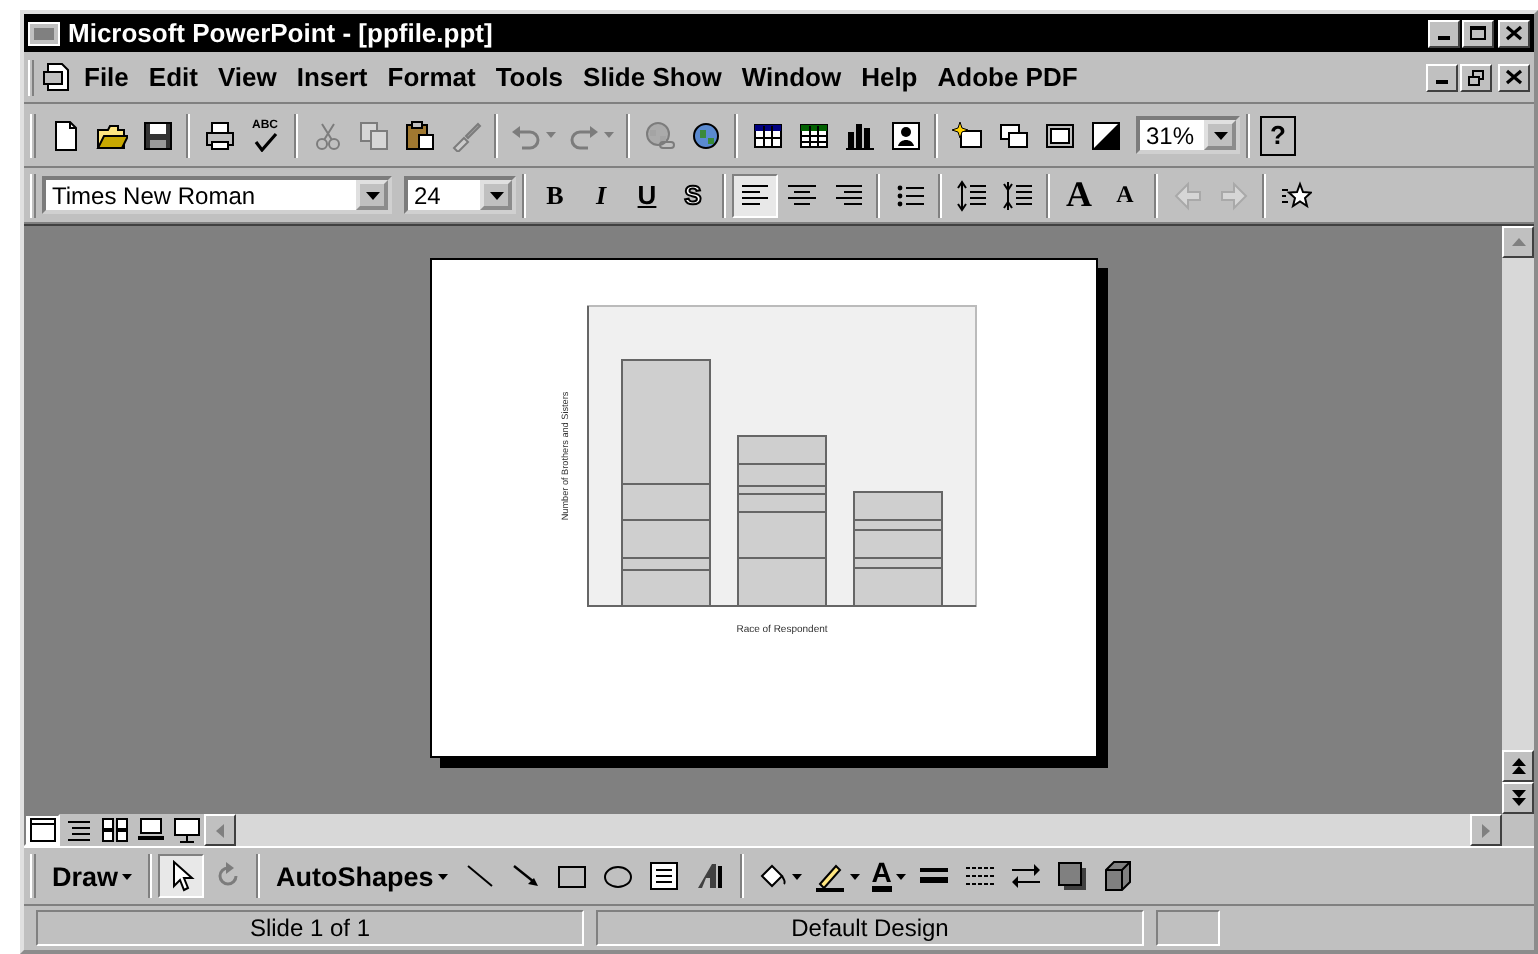  Describe the element at coordinates (529, 77) in the screenshot. I see `menu-item: Tools` at that location.